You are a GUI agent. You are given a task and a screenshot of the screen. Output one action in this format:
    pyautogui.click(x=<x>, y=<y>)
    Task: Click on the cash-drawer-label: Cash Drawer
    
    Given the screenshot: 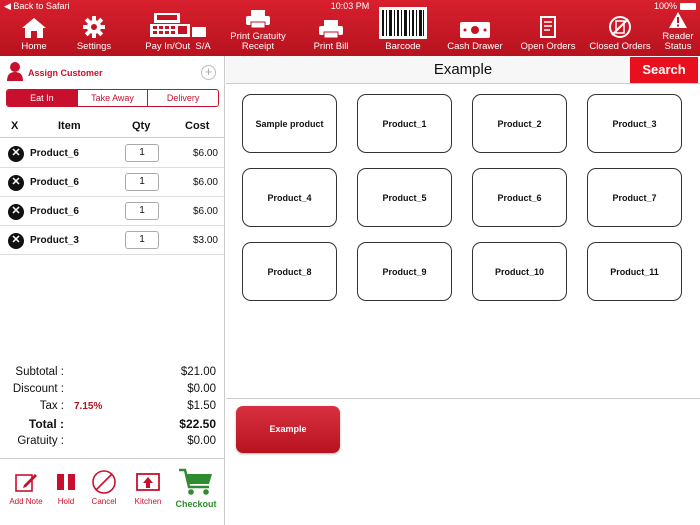 What is the action you would take?
    pyautogui.click(x=475, y=46)
    